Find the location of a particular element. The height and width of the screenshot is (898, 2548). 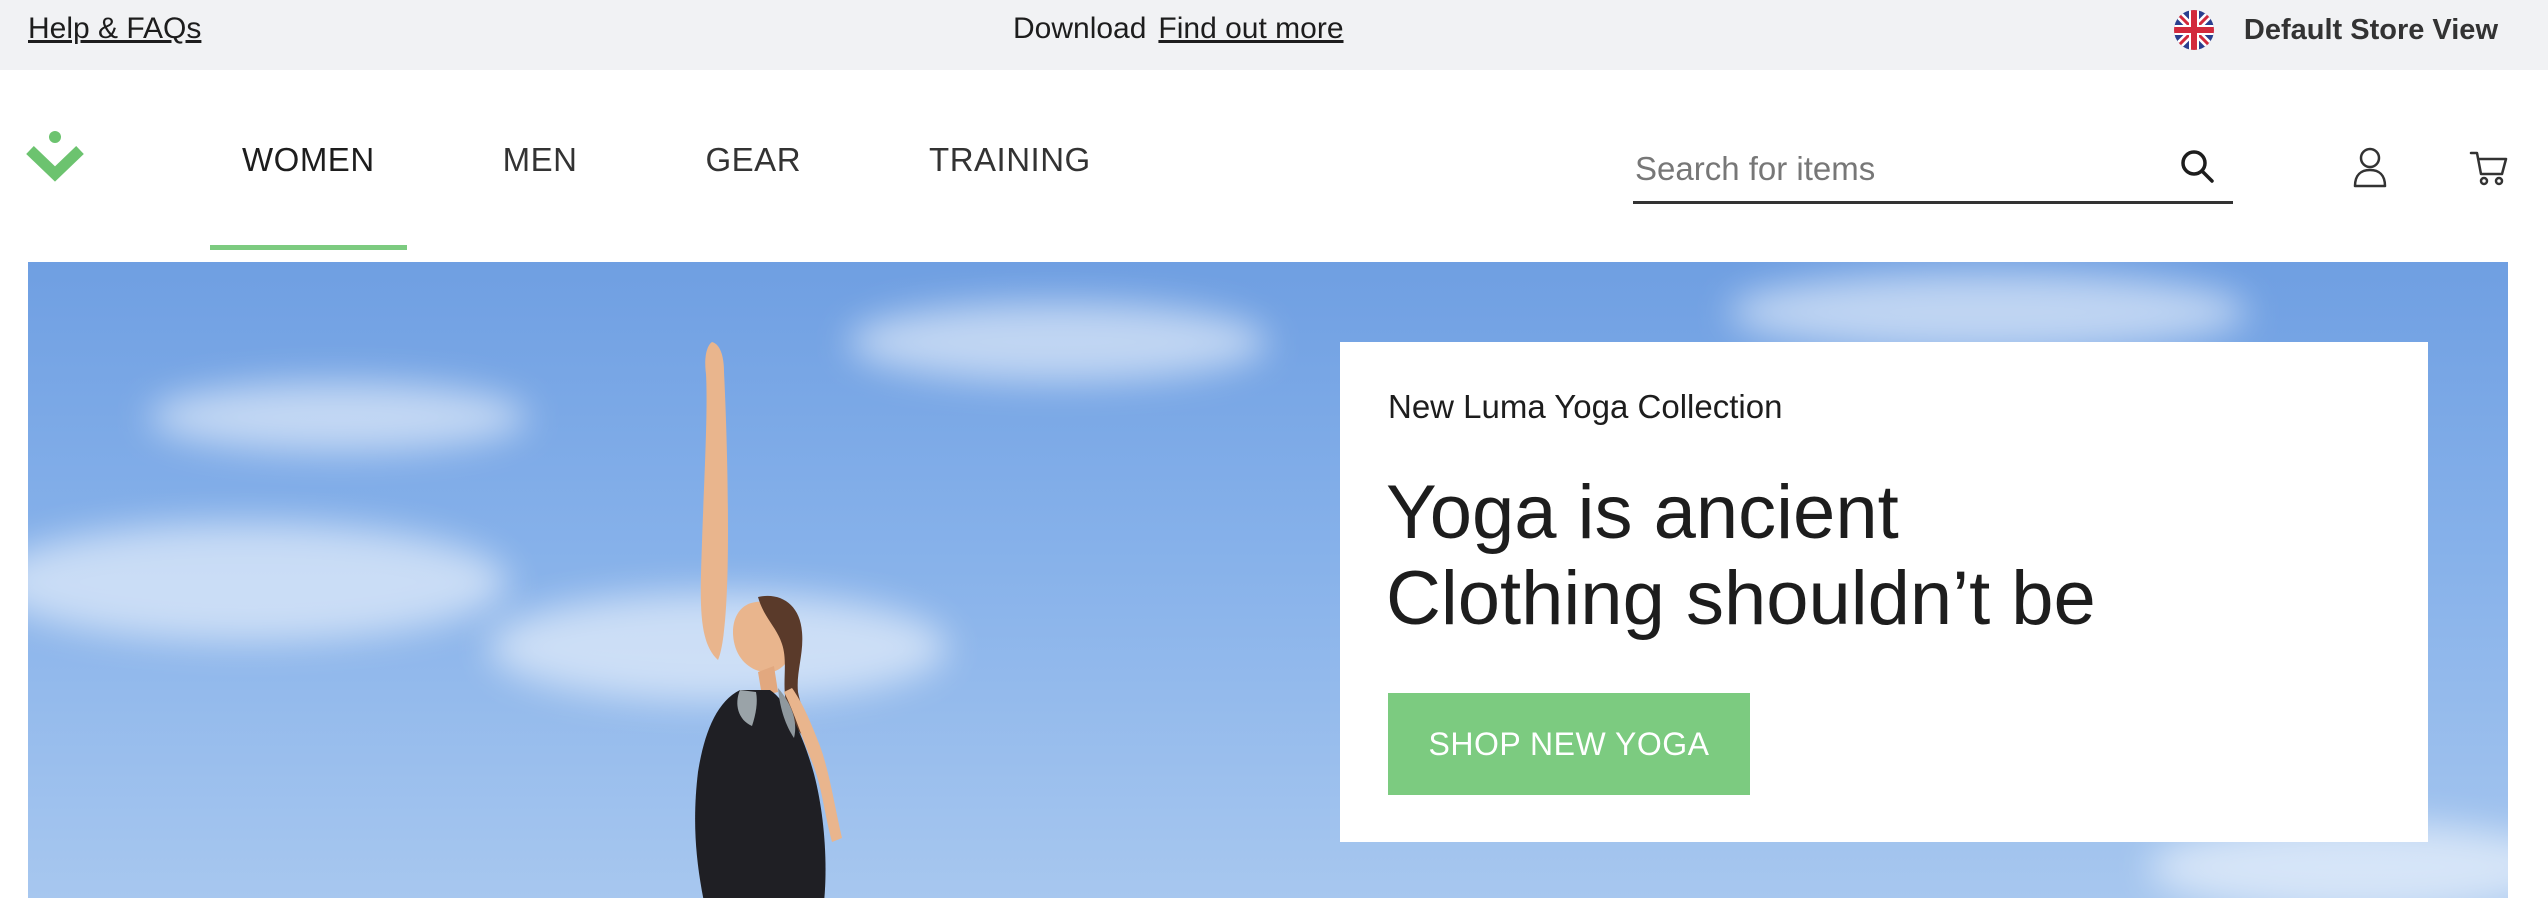

search-bar is located at coordinates (1933, 172).